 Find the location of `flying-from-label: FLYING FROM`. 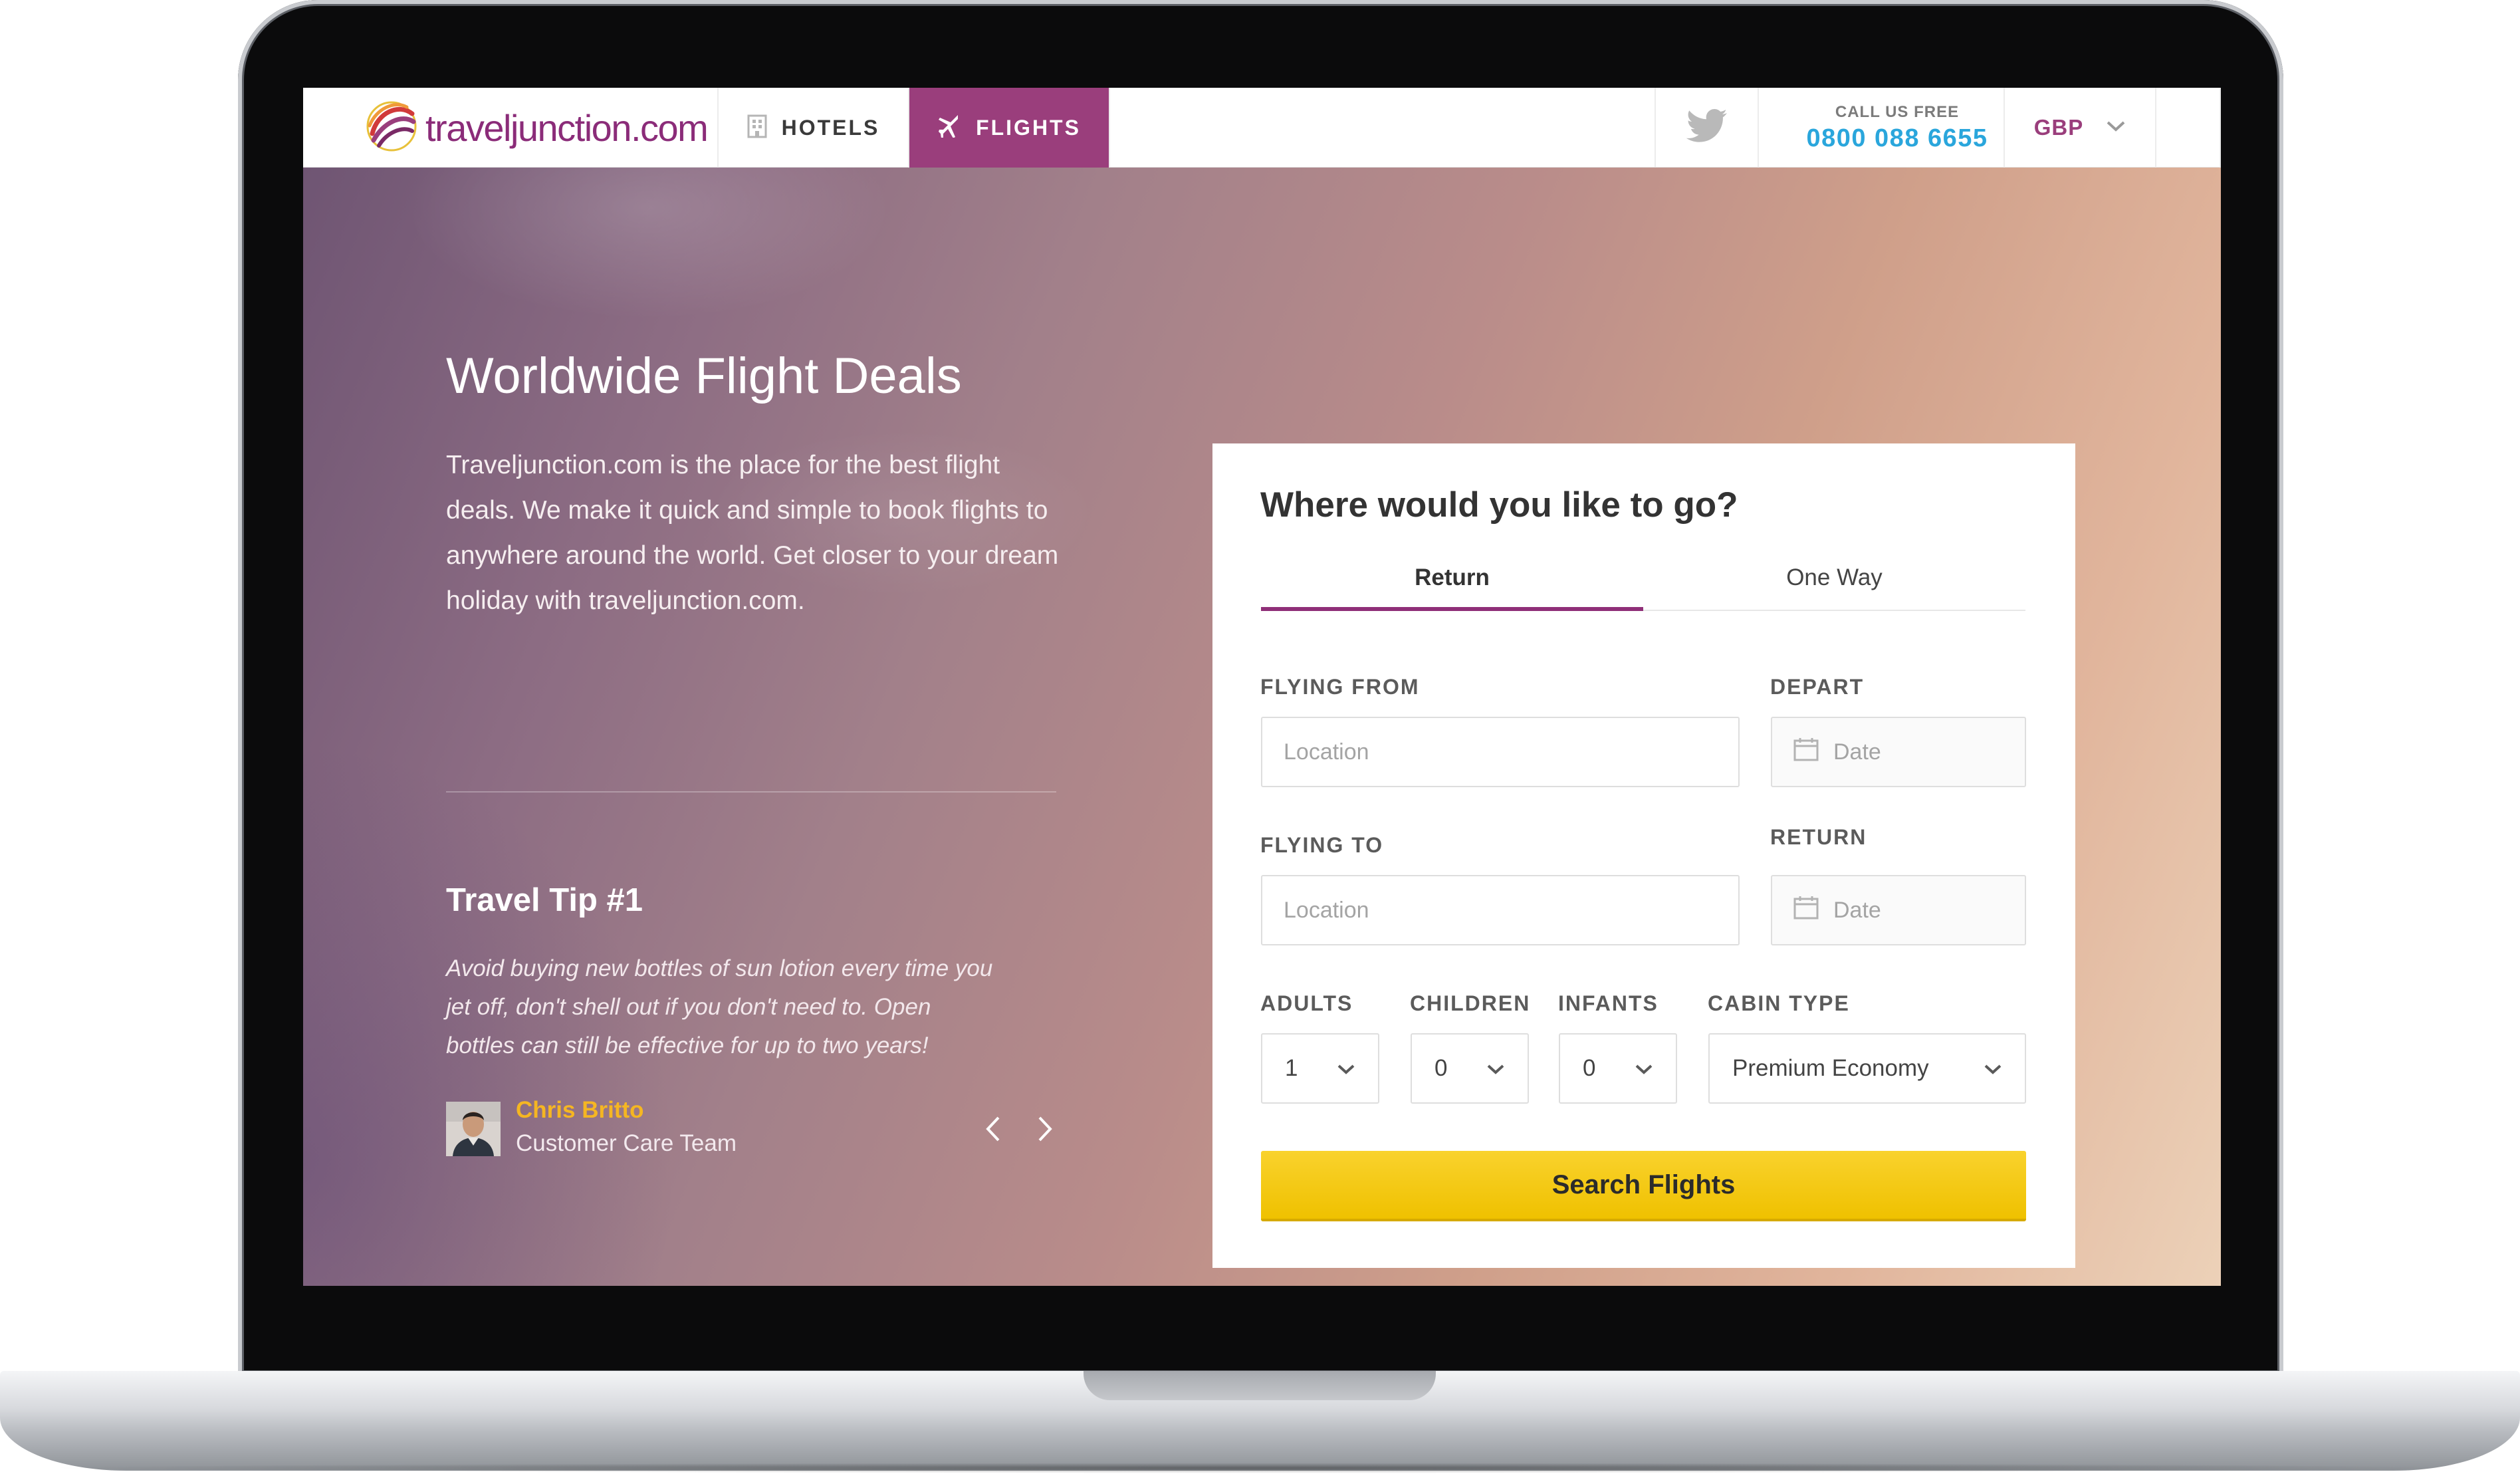

flying-from-label: FLYING FROM is located at coordinates (1340, 687).